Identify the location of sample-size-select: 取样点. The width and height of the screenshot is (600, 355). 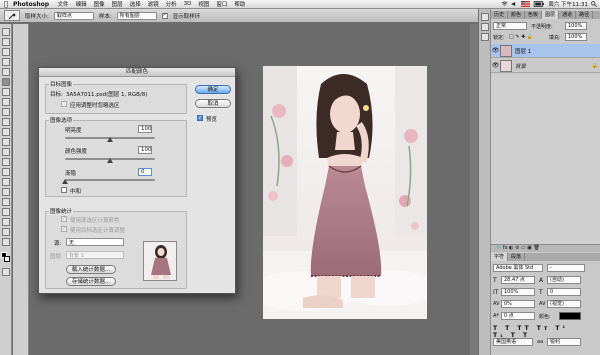
(73, 15).